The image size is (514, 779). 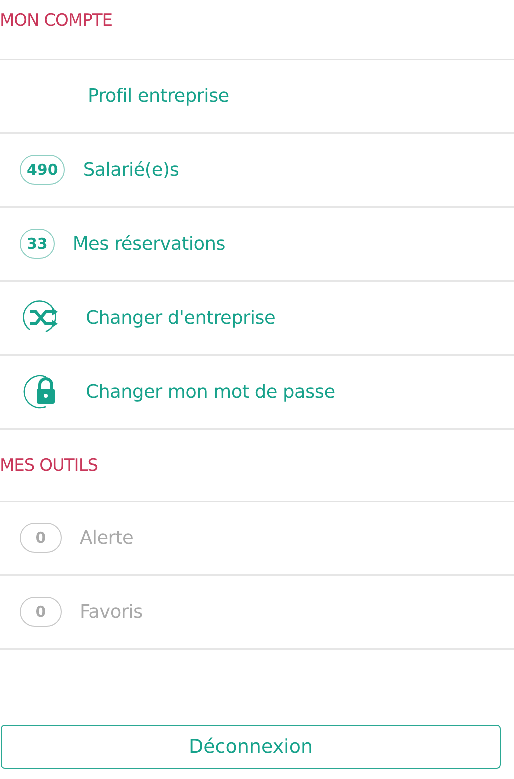 I want to click on menu-item: Salarié(e)s, so click(x=131, y=170).